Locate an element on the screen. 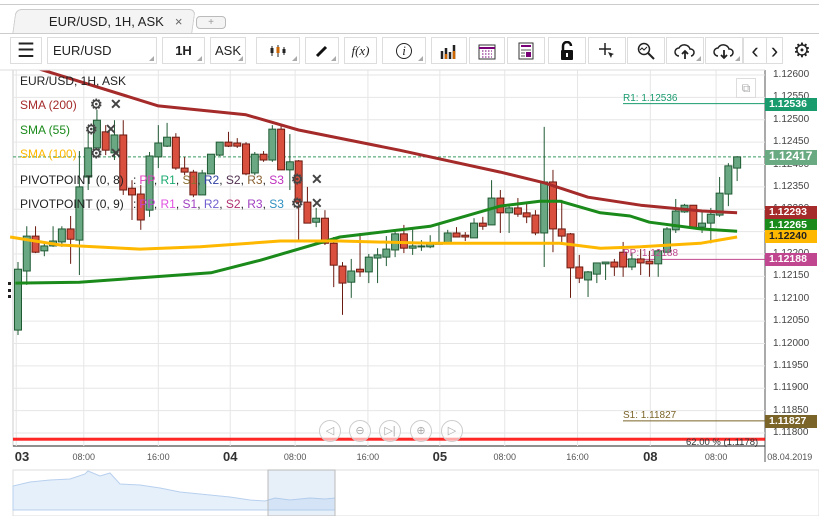 The image size is (819, 516). price-tick-label: 1.12350 is located at coordinates (791, 186).